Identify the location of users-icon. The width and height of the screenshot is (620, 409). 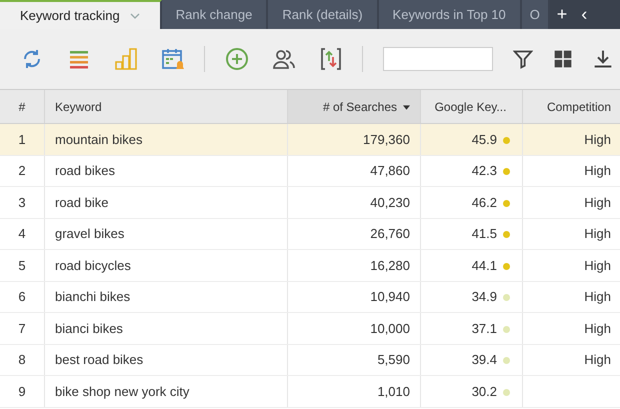
(284, 59).